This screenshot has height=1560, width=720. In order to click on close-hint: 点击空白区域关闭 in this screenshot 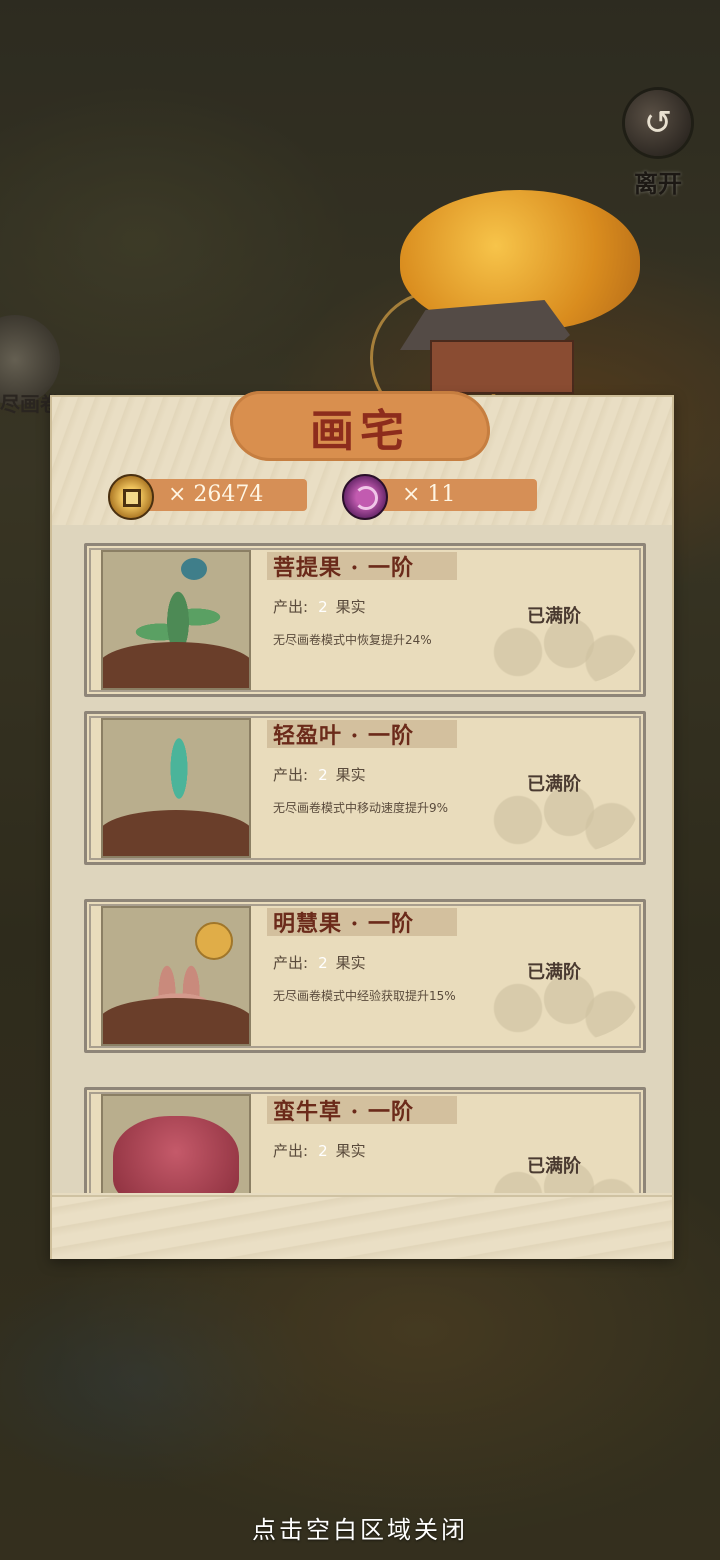, I will do `click(360, 1527)`.